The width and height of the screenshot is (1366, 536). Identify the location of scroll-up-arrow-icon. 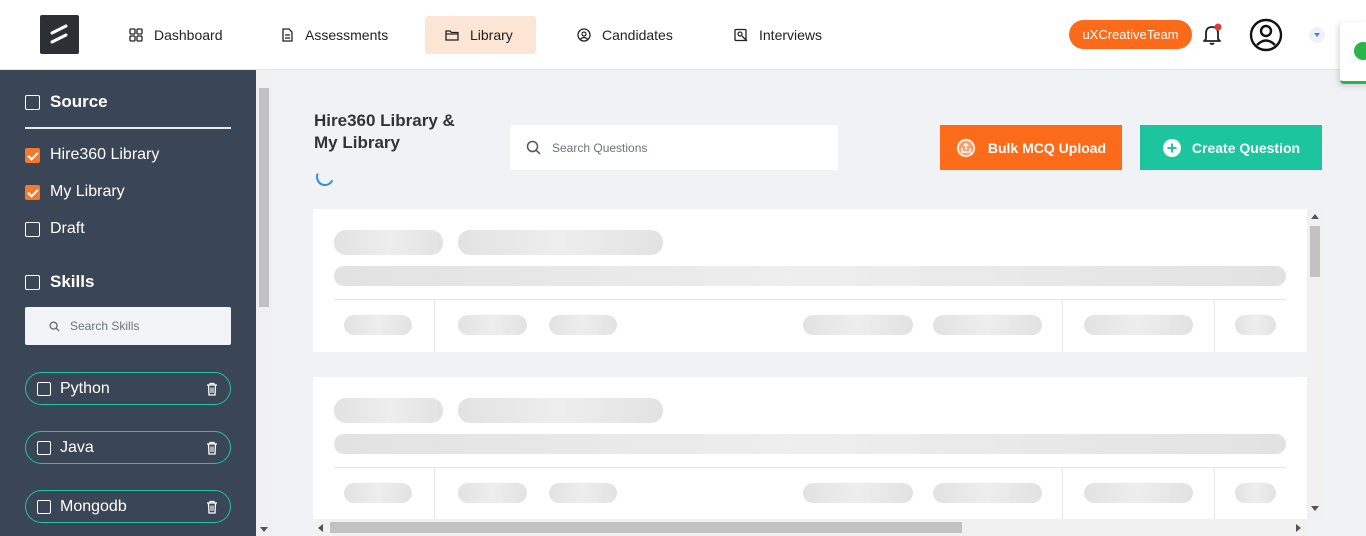
(1315, 217).